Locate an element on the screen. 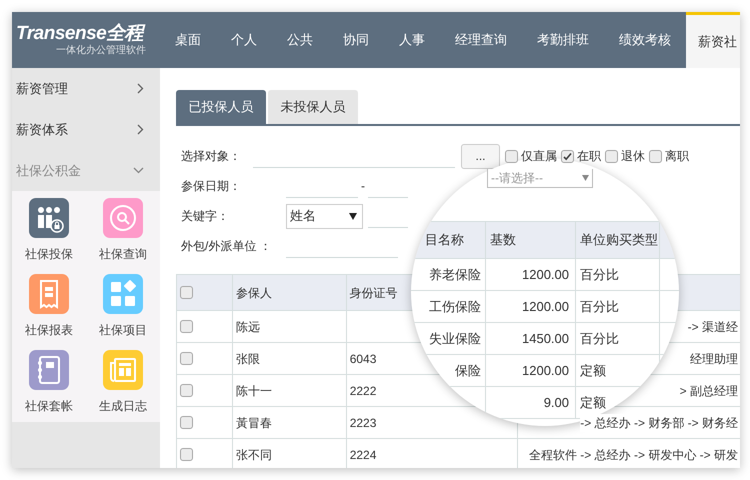 This screenshot has width=750, height=480. logo-tagline: 一体化办公管理软件 is located at coordinates (101, 51).